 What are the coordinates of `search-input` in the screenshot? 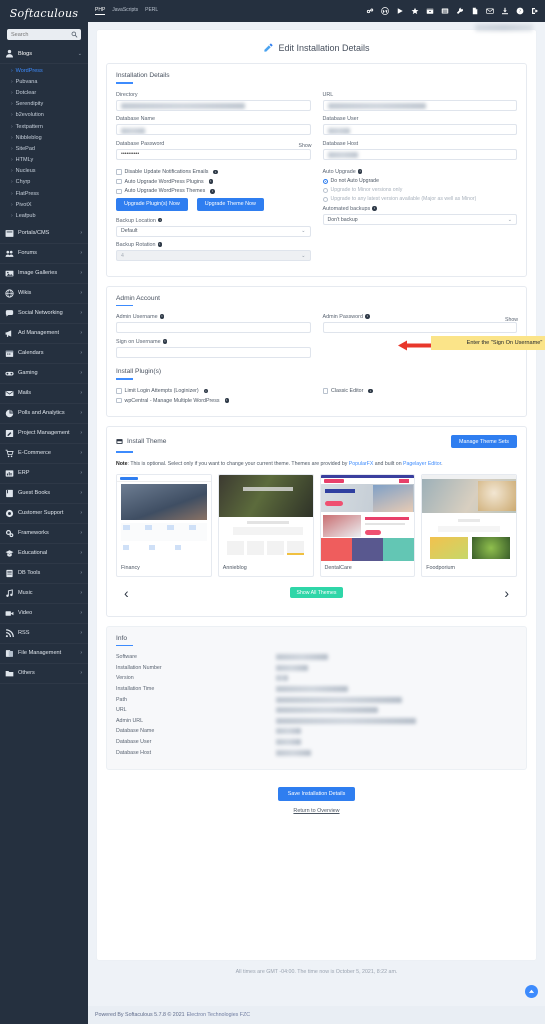 It's located at (44, 34).